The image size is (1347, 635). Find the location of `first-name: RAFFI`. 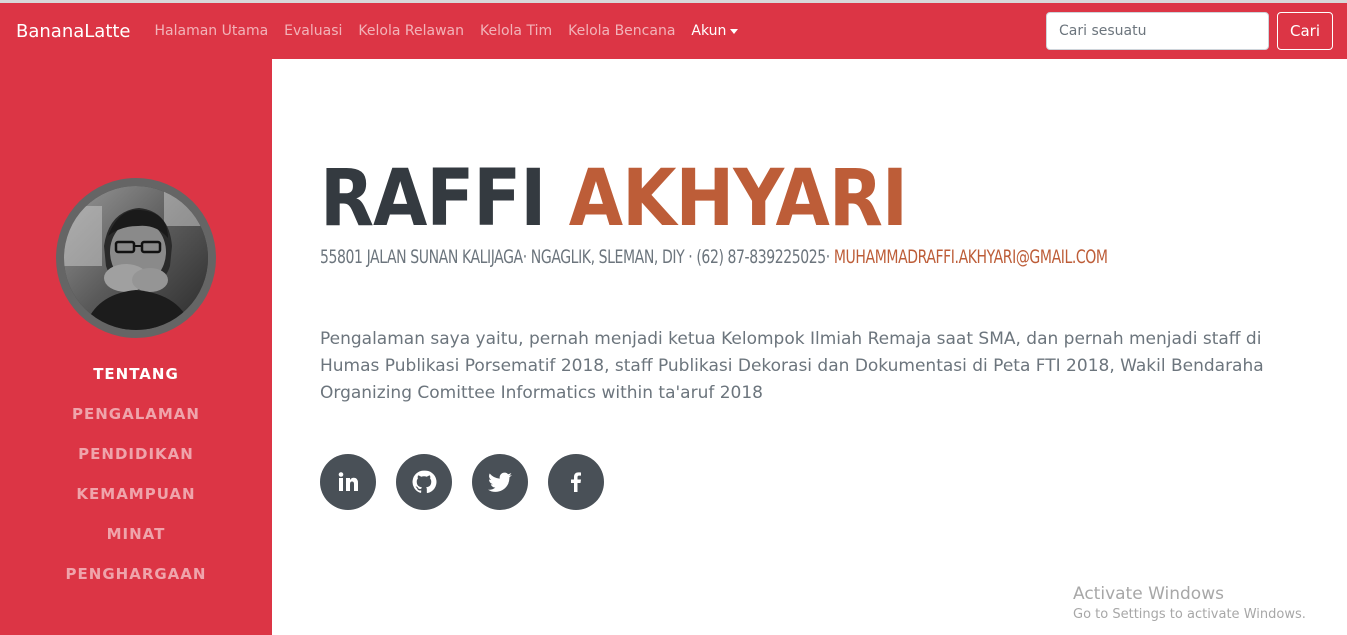

first-name: RAFFI is located at coordinates (433, 199).